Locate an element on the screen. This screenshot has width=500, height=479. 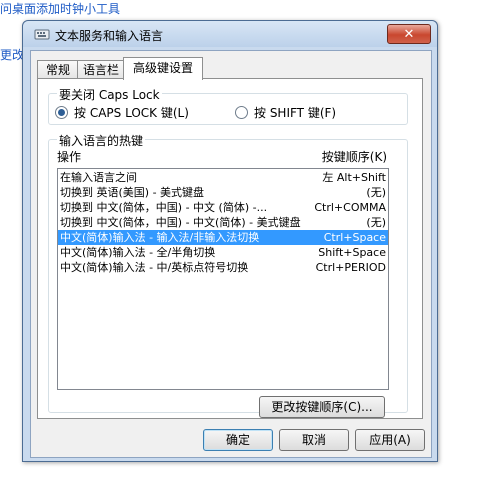
tab-language-bar: 语言栏 is located at coordinates (101, 69).